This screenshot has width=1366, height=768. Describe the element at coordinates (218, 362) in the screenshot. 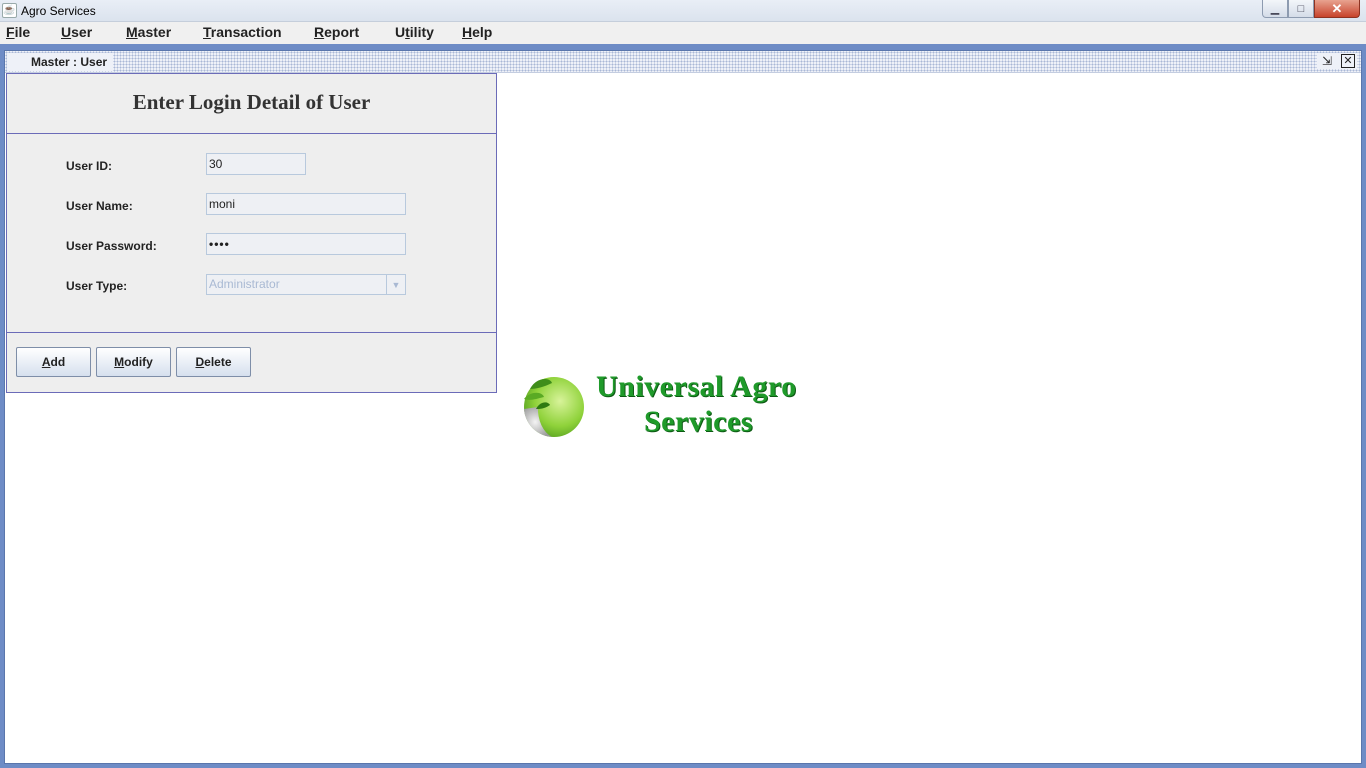

I see `delete-button-label: elete` at that location.